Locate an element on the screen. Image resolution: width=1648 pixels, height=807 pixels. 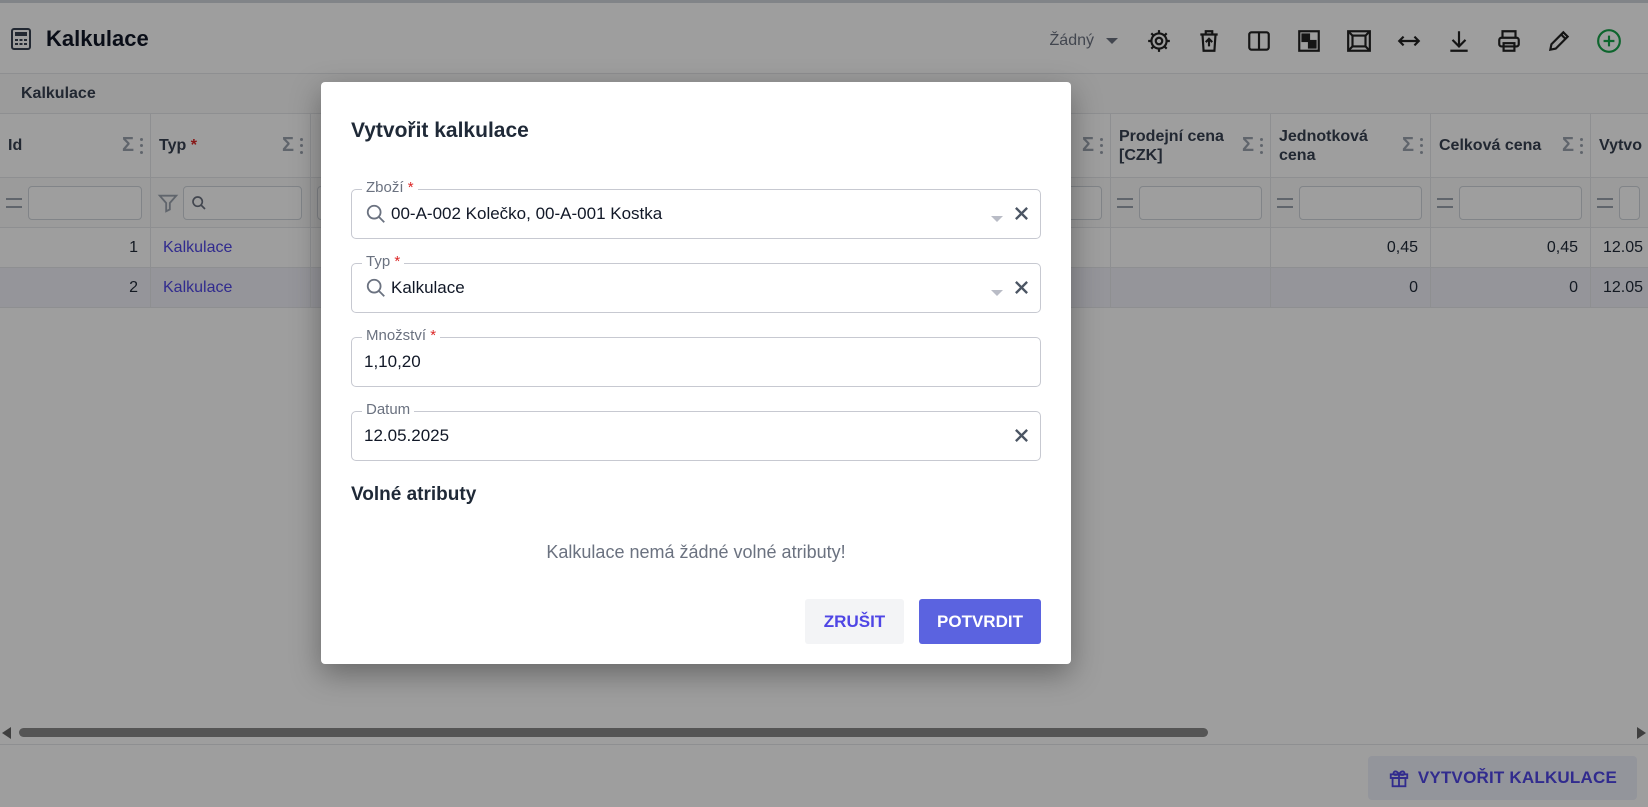
free-attributes-title: Volné atributy is located at coordinates (414, 494).